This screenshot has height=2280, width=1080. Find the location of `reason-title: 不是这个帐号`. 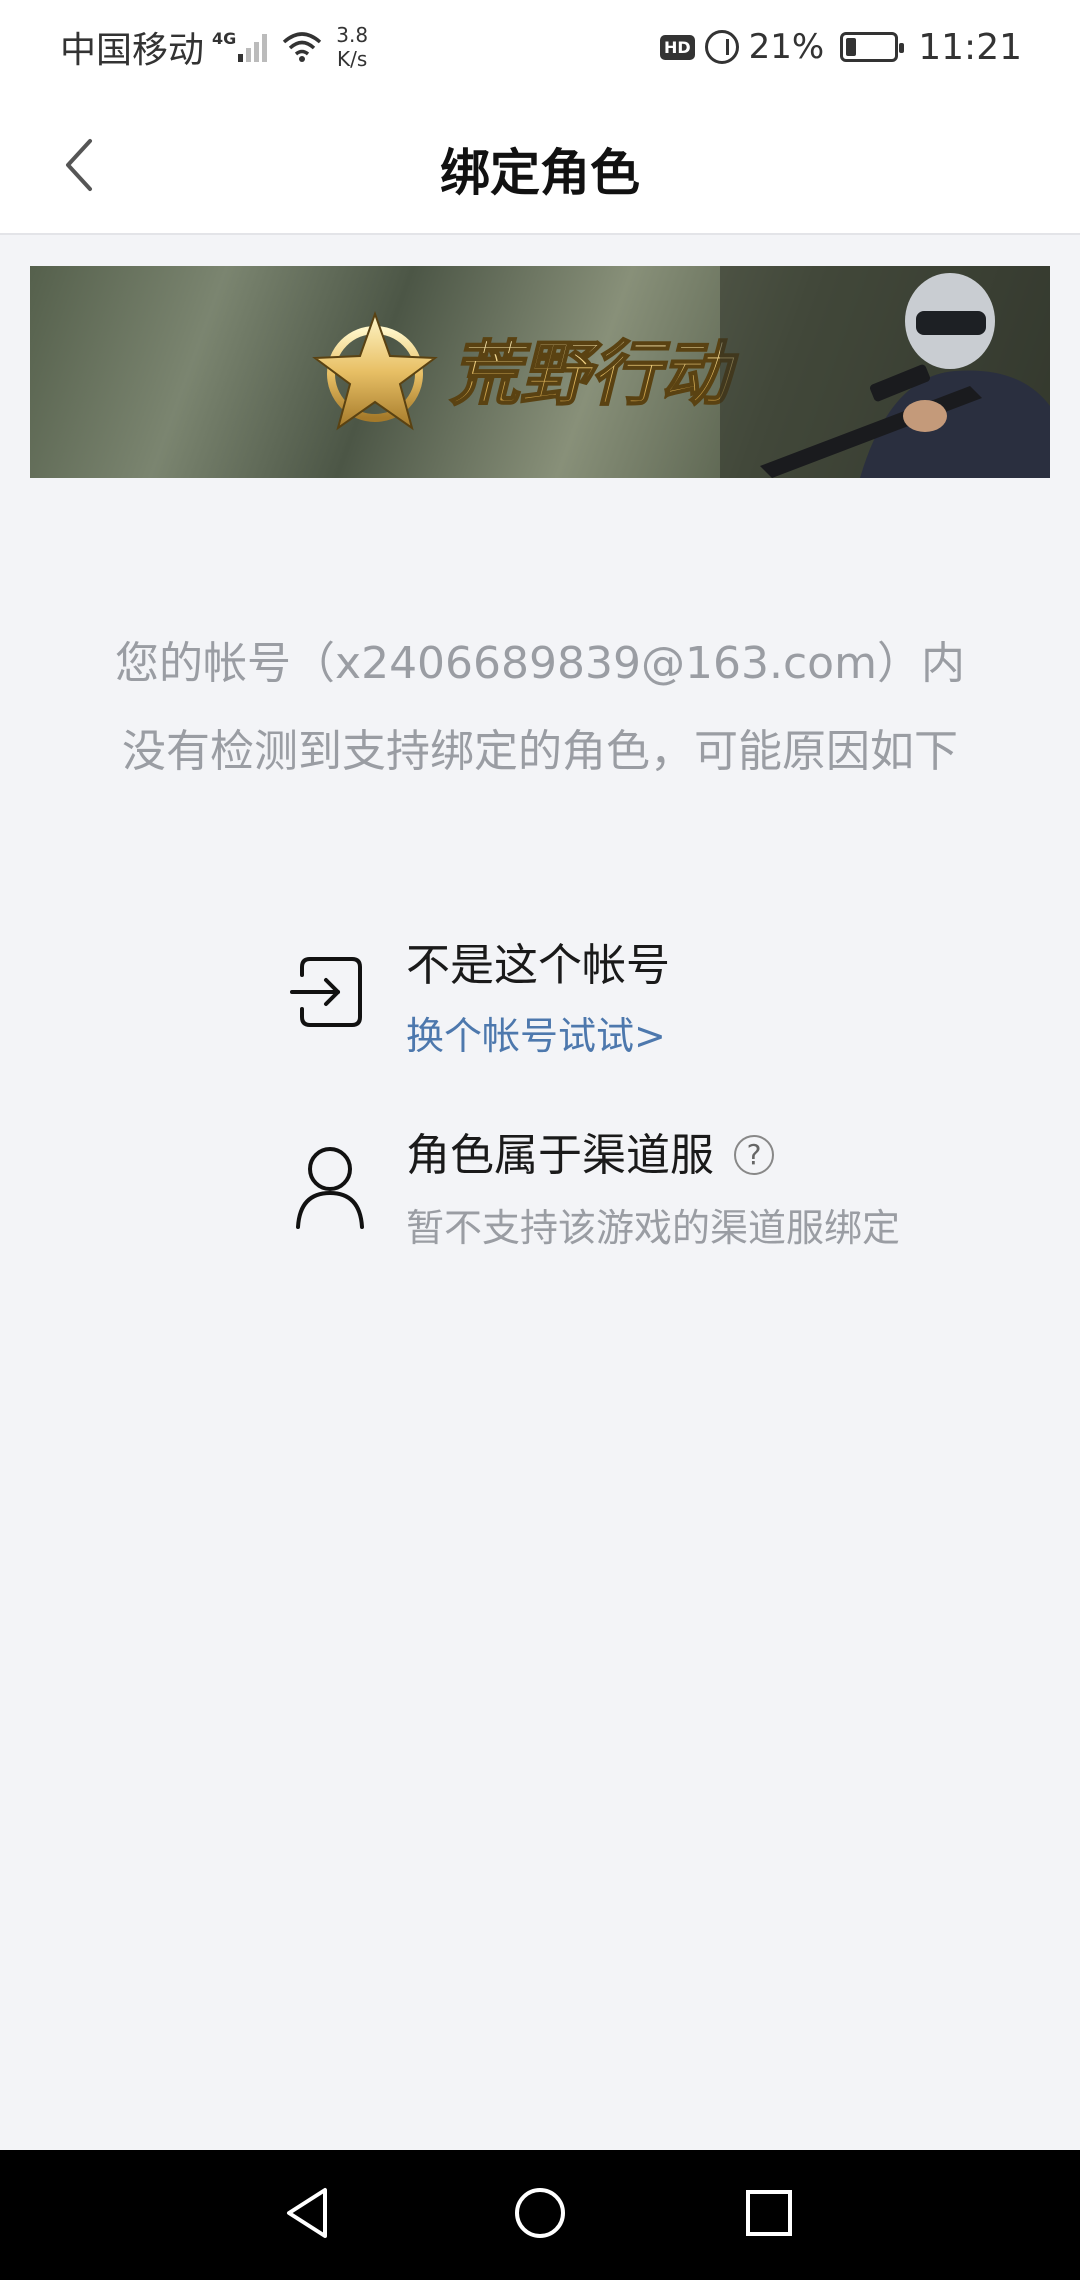

reason-title: 不是这个帐号 is located at coordinates (538, 965).